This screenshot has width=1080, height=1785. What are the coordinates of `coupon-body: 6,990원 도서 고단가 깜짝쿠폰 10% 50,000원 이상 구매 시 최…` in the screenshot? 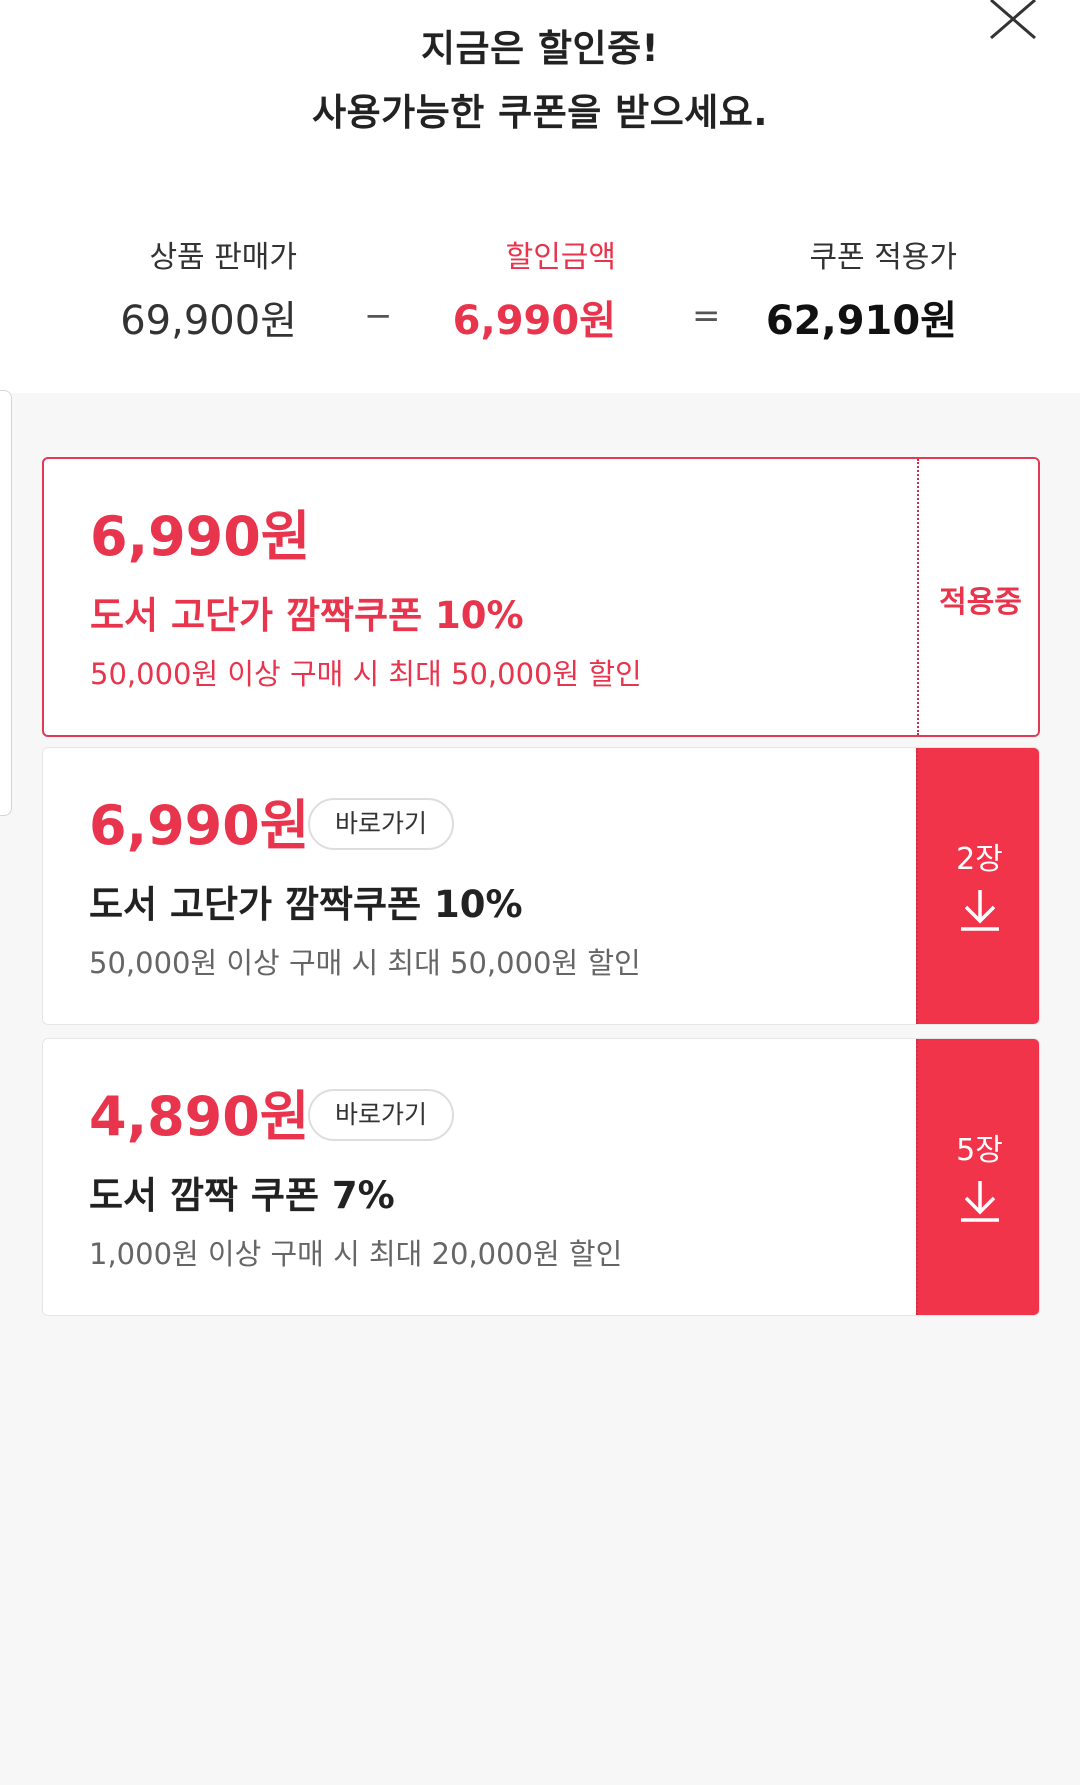 It's located at (480, 597).